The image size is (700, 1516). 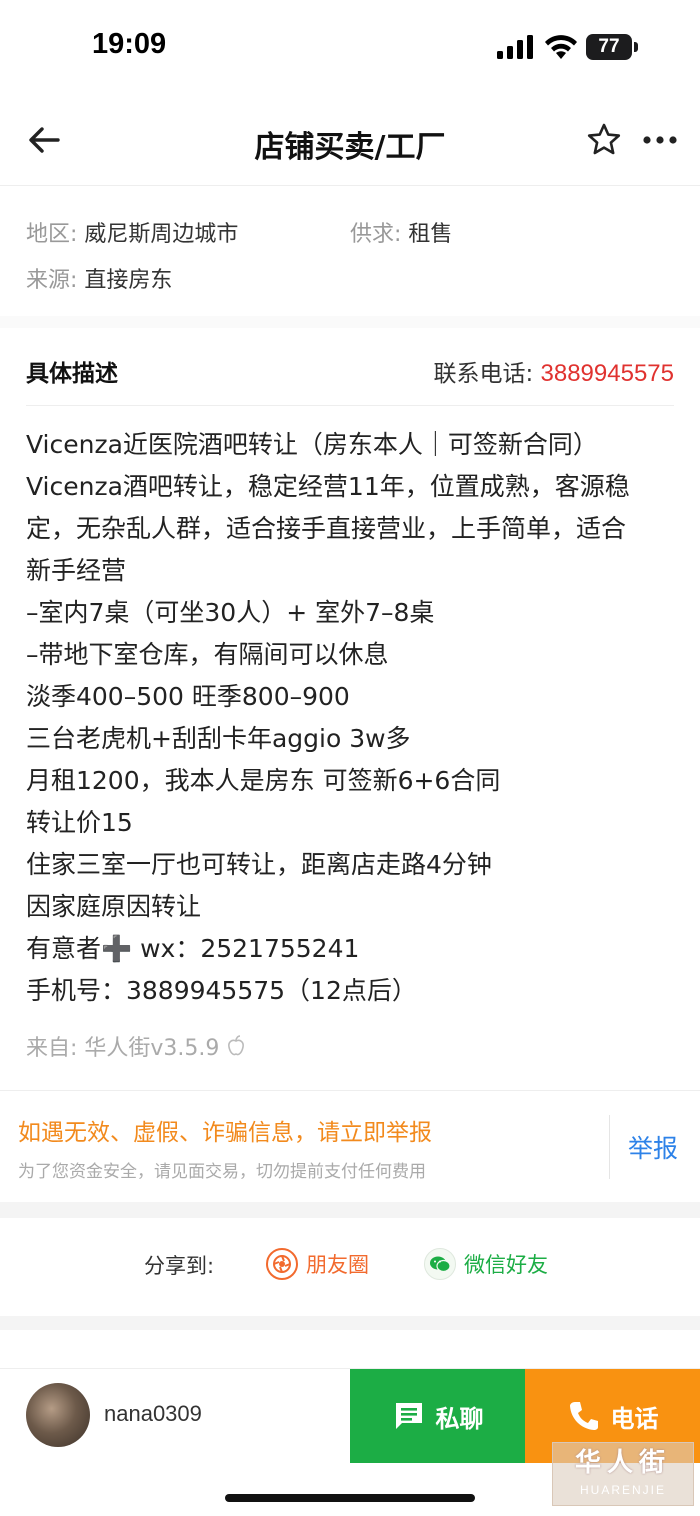 What do you see at coordinates (408, 1416) in the screenshot?
I see `chat-bubble-icon` at bounding box center [408, 1416].